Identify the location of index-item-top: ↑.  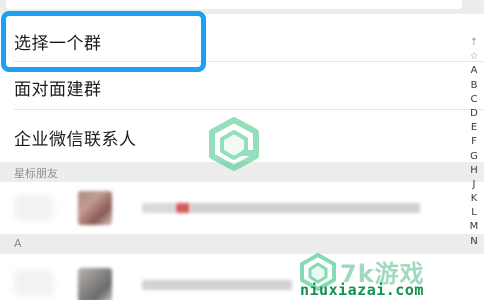
(474, 43).